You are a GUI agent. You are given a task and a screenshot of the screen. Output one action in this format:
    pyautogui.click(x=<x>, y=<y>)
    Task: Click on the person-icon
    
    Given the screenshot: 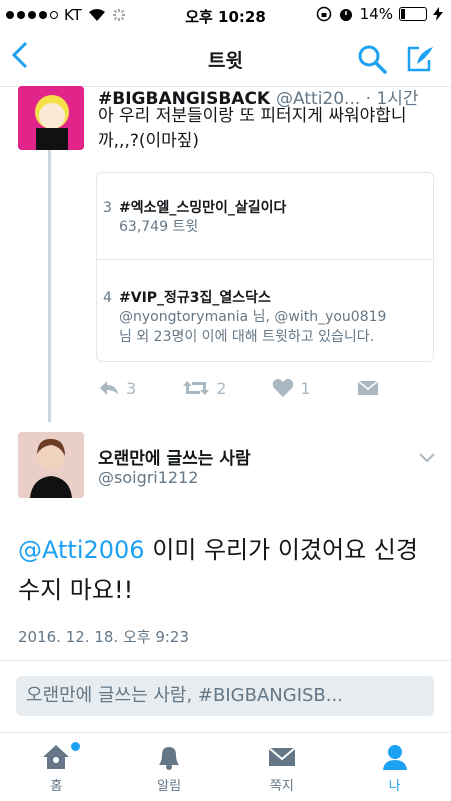 What is the action you would take?
    pyautogui.click(x=394, y=757)
    